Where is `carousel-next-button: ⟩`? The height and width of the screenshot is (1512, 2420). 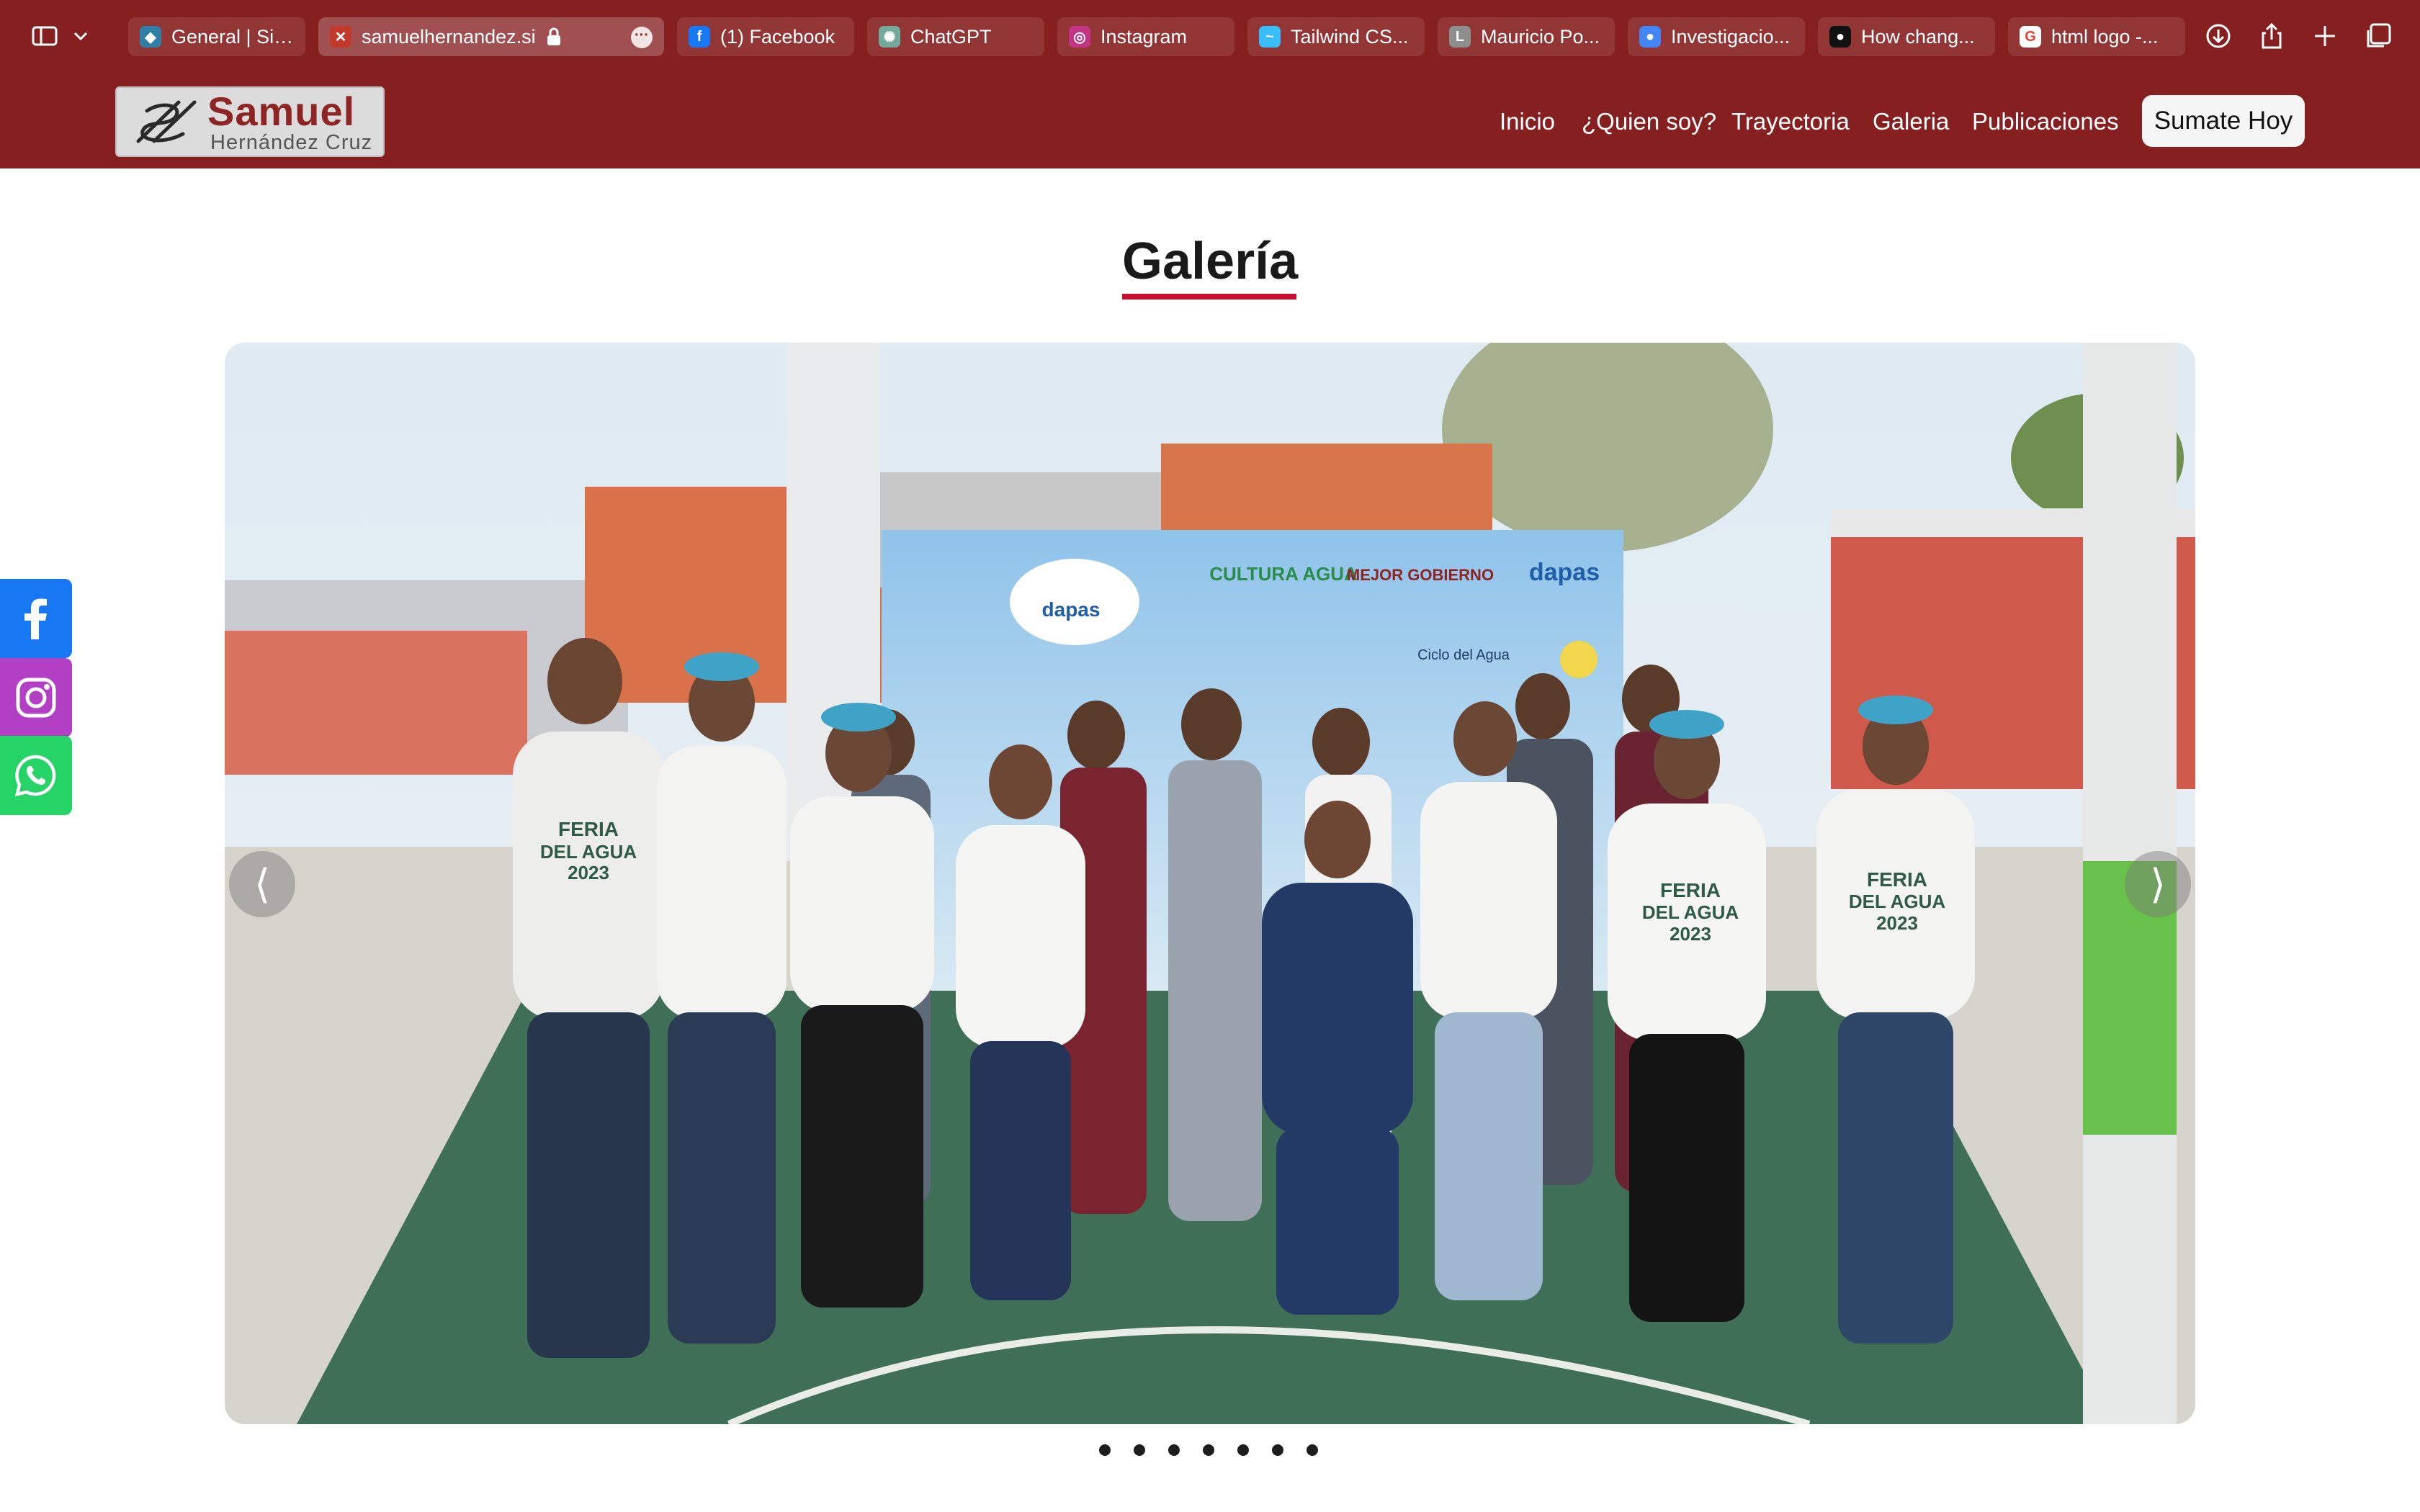
carousel-next-button: ⟩ is located at coordinates (2158, 884).